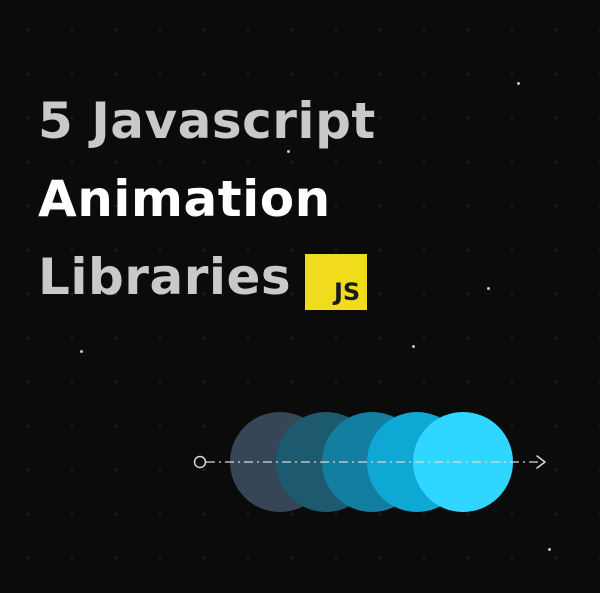  Describe the element at coordinates (369, 462) in the screenshot. I see `animation-illustration` at that location.